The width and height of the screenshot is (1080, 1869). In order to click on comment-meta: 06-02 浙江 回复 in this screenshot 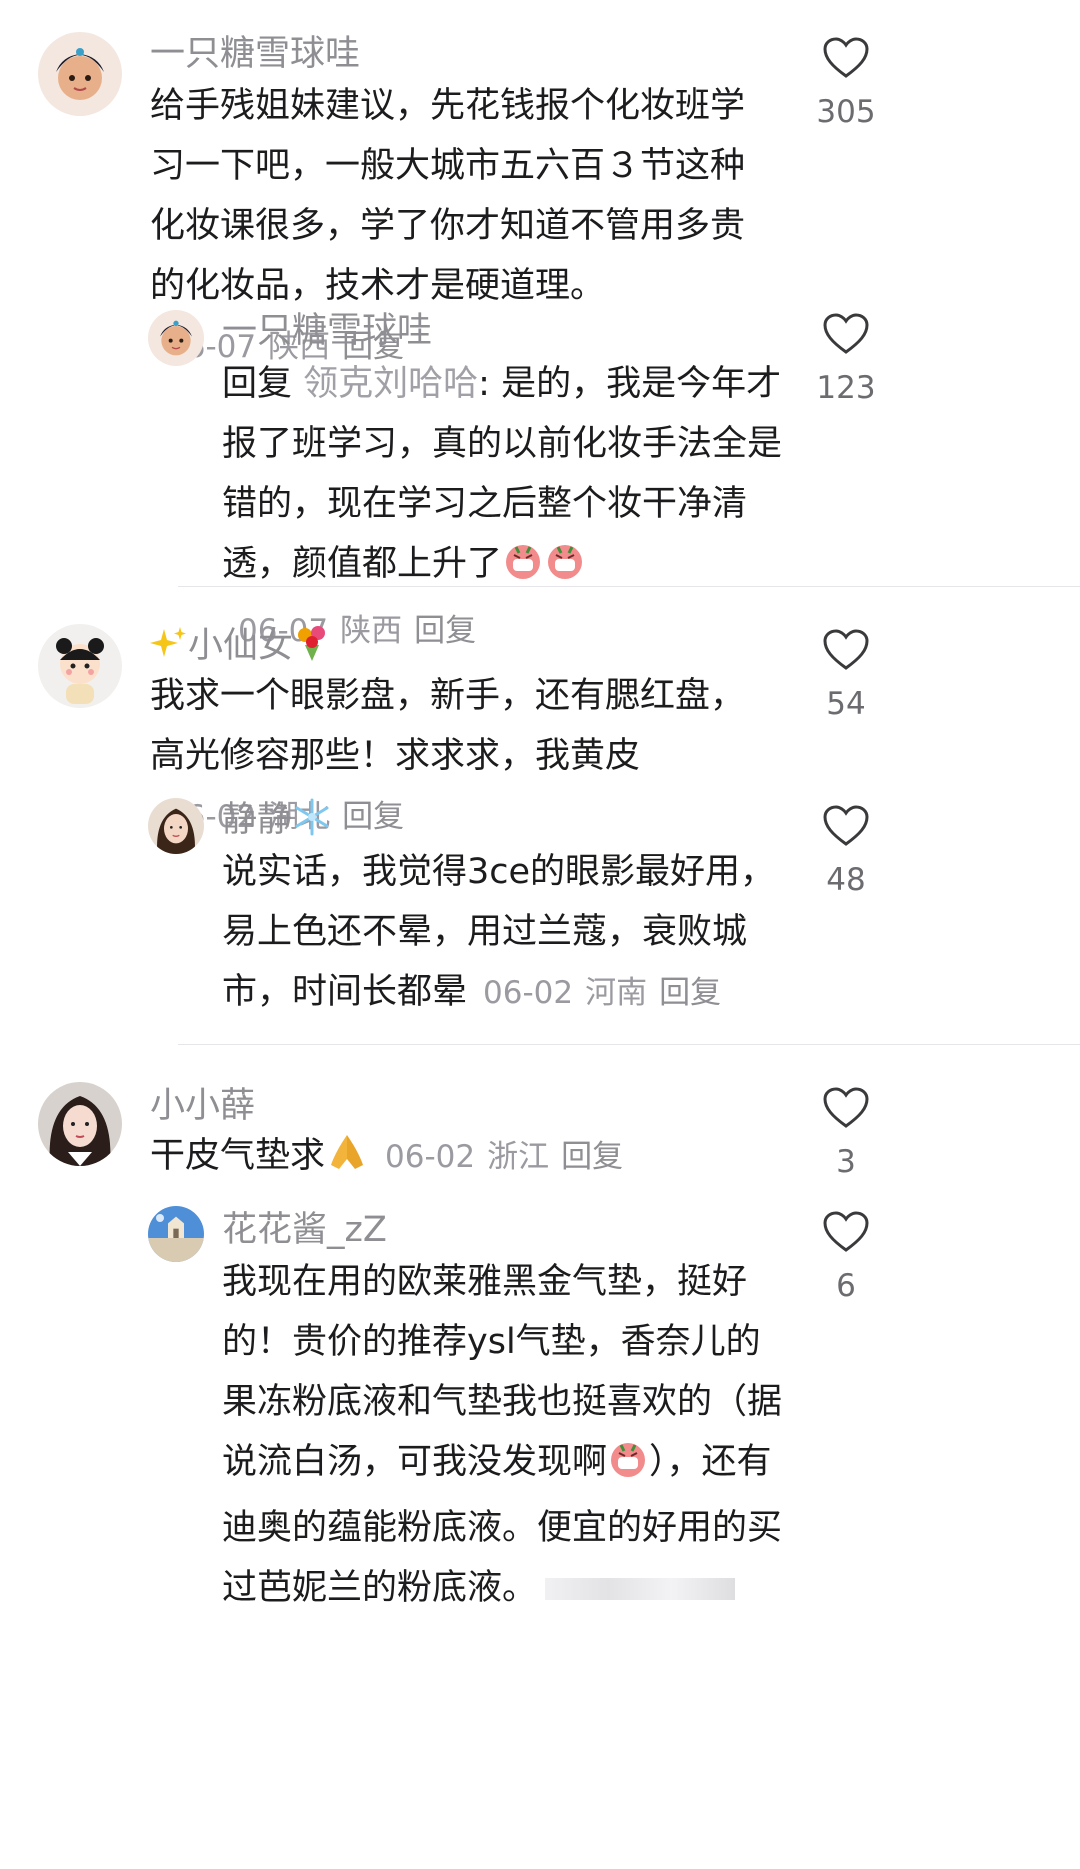, I will do `click(510, 1157)`.